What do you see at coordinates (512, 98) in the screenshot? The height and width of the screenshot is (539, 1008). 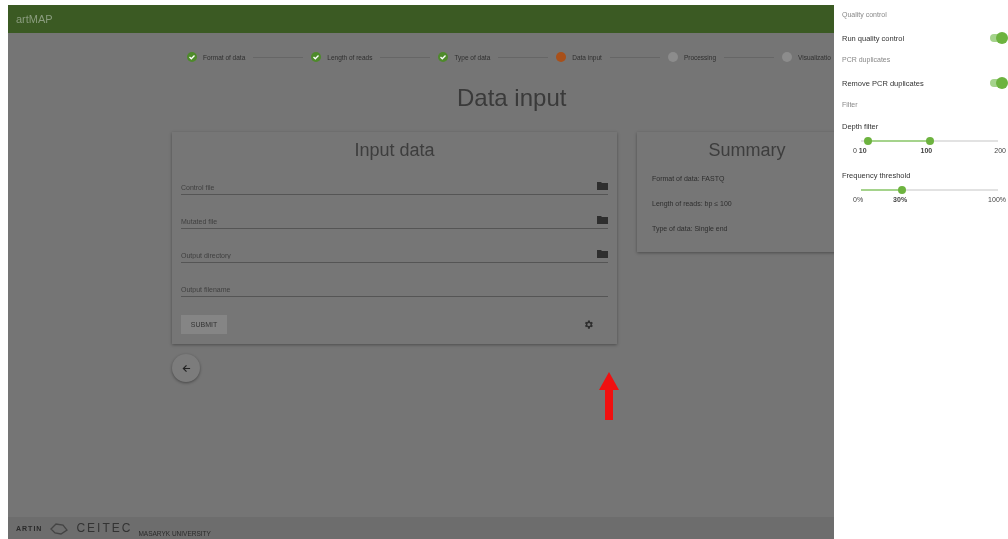 I see `page-title: Data input` at bounding box center [512, 98].